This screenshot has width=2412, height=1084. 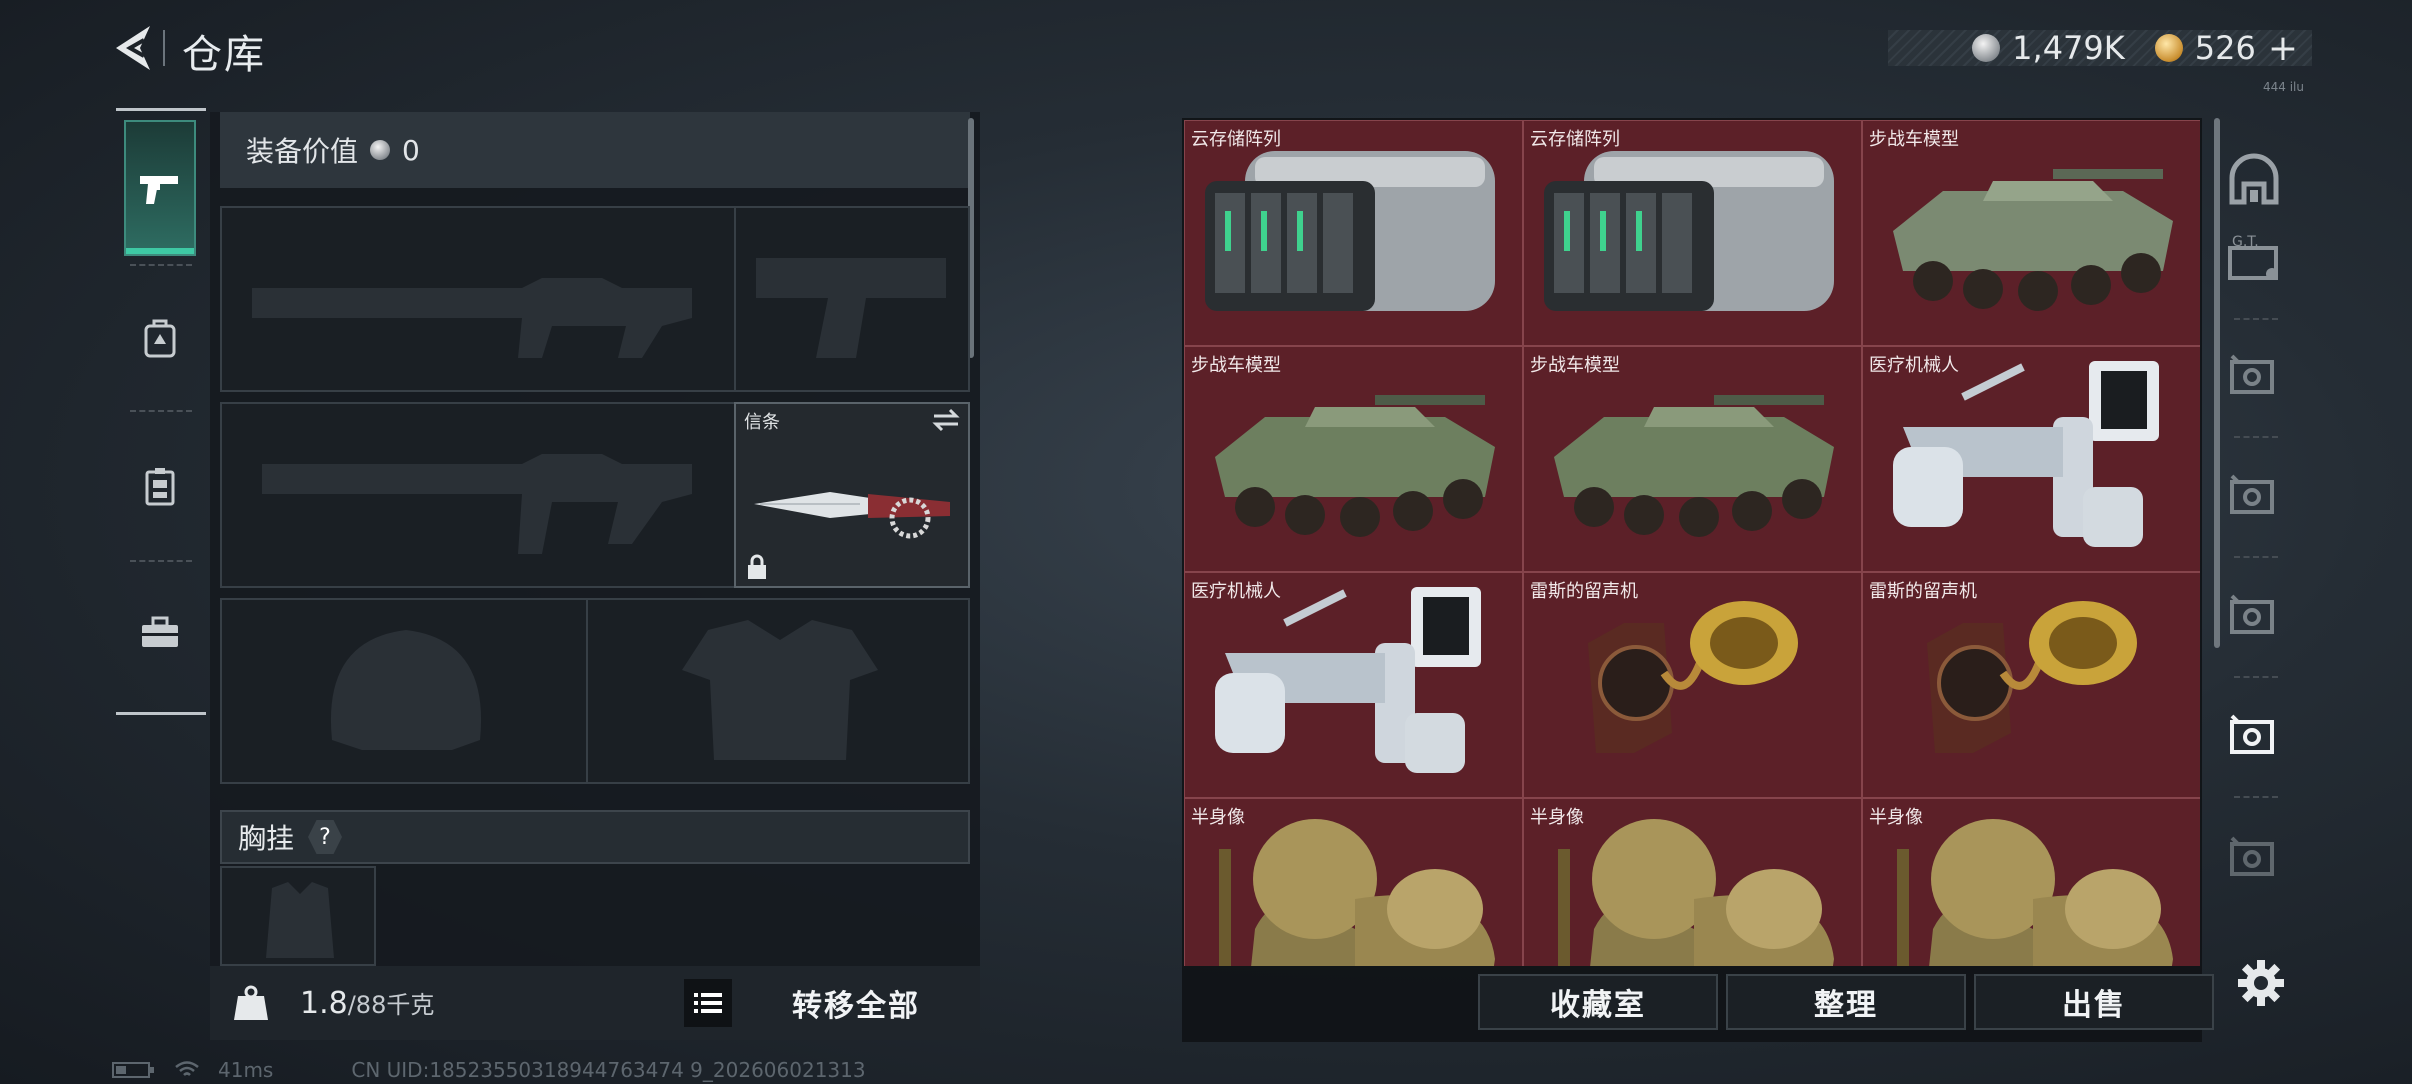 I want to click on swap-icon, so click(x=946, y=420).